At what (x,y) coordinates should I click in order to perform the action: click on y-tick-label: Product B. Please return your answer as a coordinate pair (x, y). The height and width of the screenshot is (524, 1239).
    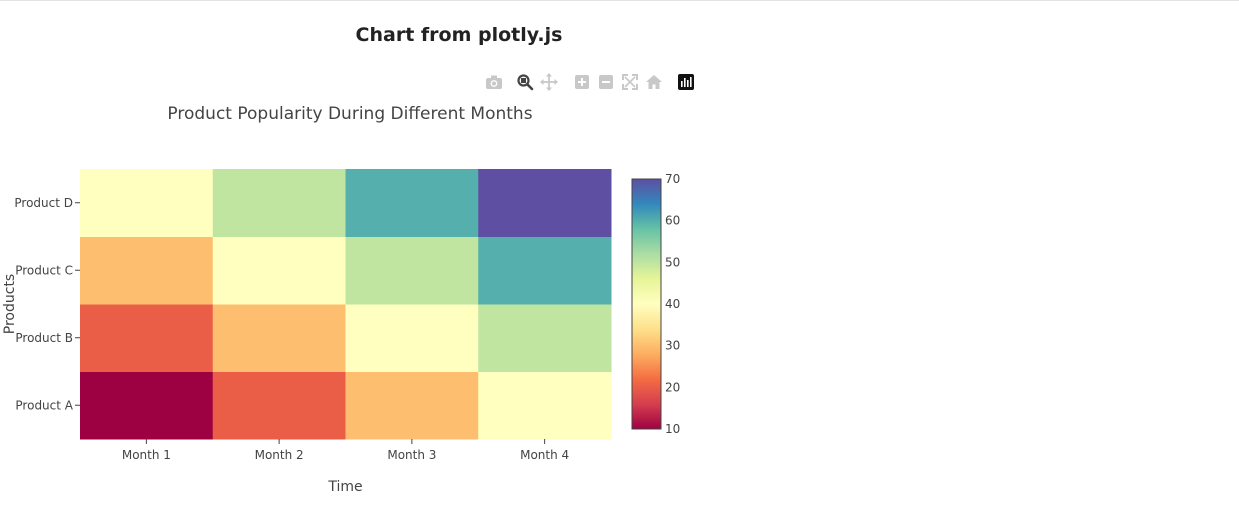
    Looking at the image, I should click on (44, 338).